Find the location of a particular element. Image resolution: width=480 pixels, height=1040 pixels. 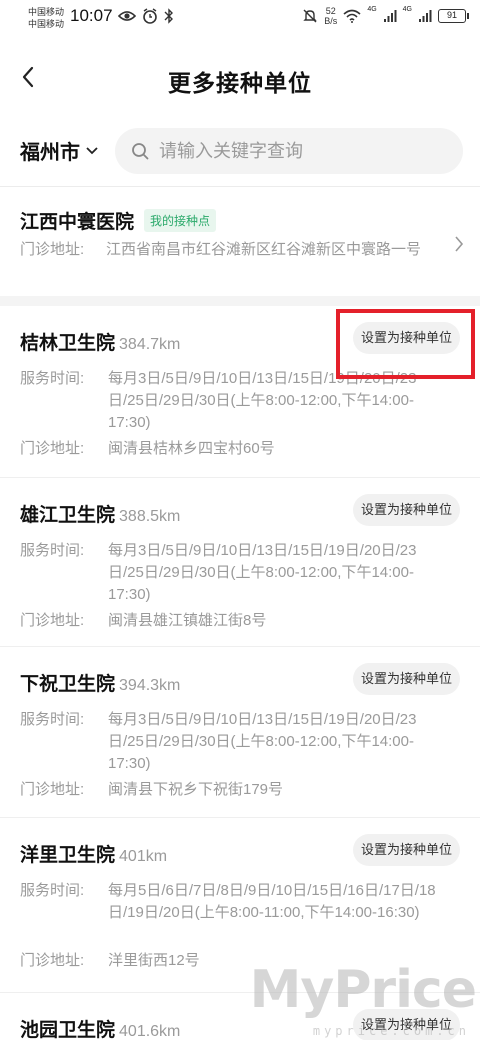

unit-name: 洋里卫生院 is located at coordinates (68, 855).